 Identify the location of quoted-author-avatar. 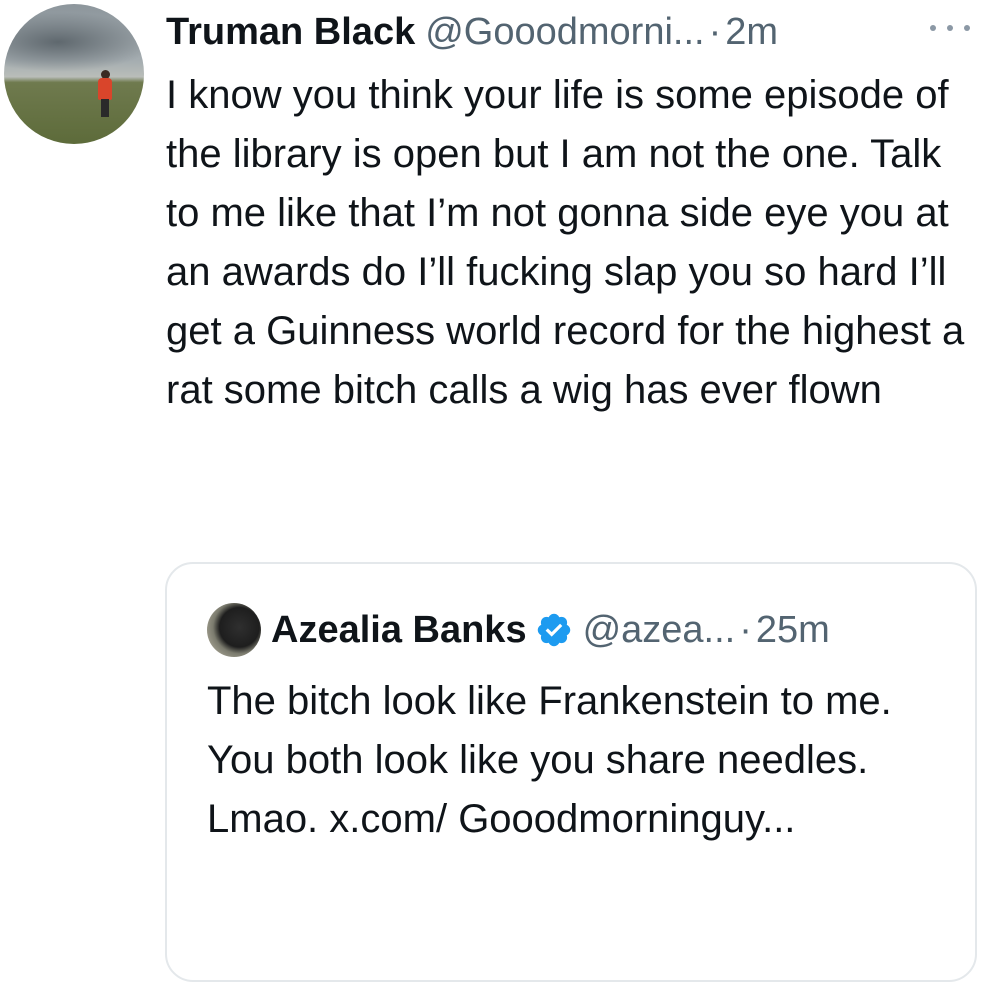
(234, 630).